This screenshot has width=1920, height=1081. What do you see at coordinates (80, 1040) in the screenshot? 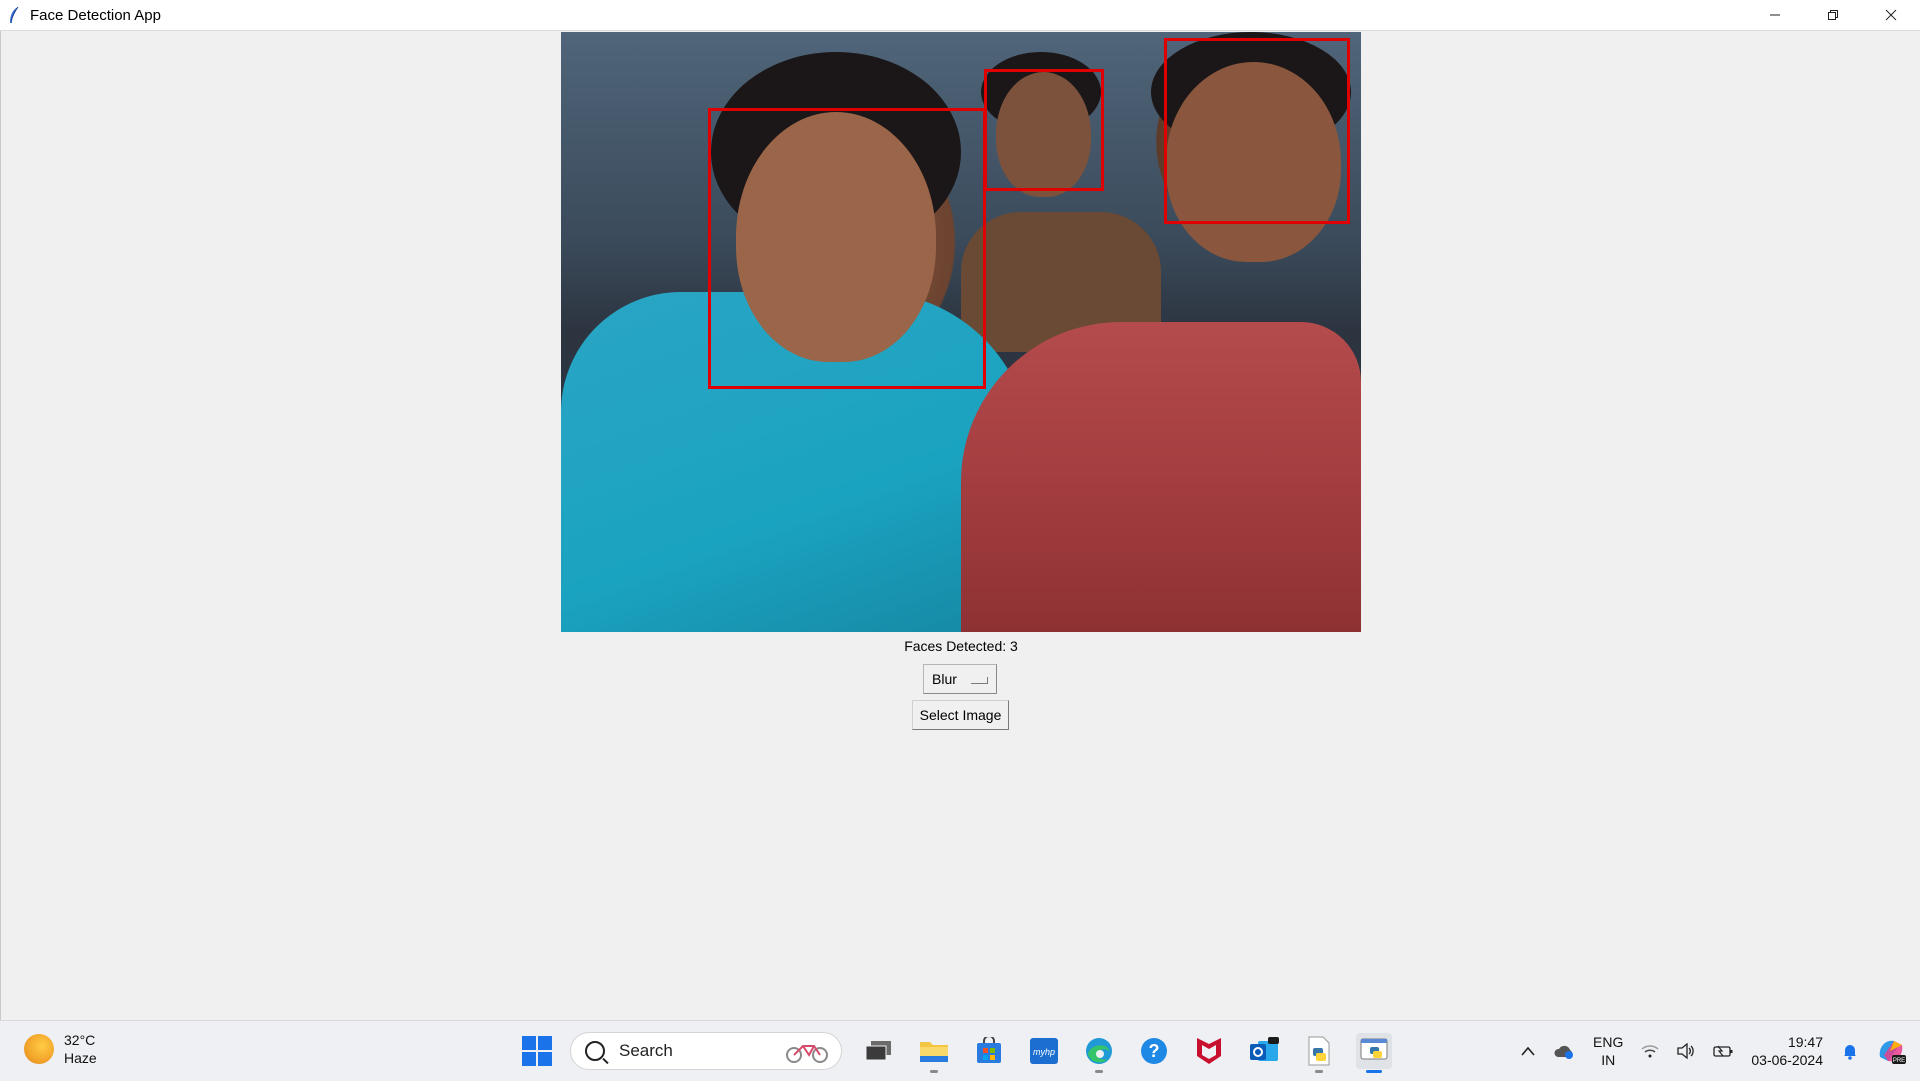
I see `weather-temperature: 32°C` at bounding box center [80, 1040].